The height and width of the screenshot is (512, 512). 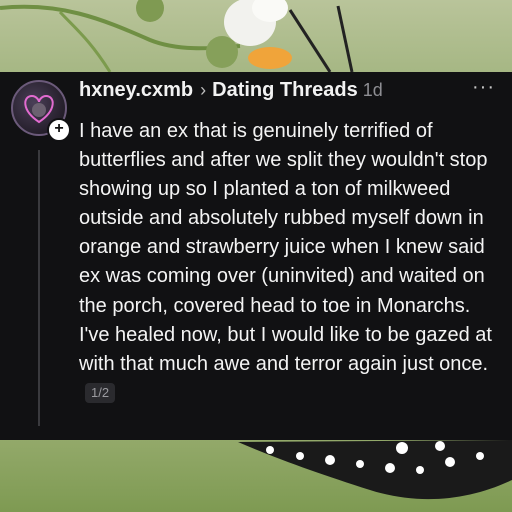 I want to click on username: hxney.cxmb, so click(x=136, y=90).